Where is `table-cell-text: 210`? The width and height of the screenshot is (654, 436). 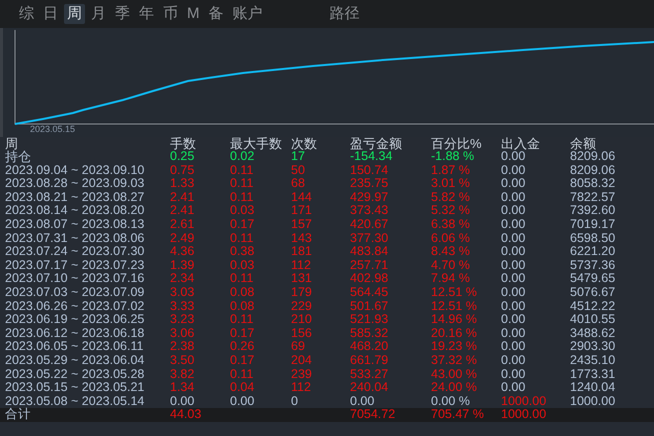
table-cell-text: 210 is located at coordinates (302, 320).